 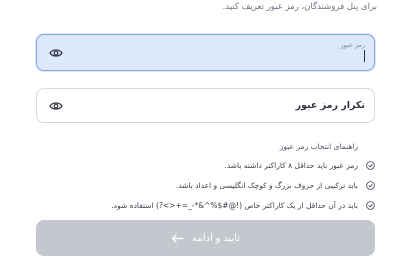 I want to click on password-label: رمز عبور, so click(x=352, y=45).